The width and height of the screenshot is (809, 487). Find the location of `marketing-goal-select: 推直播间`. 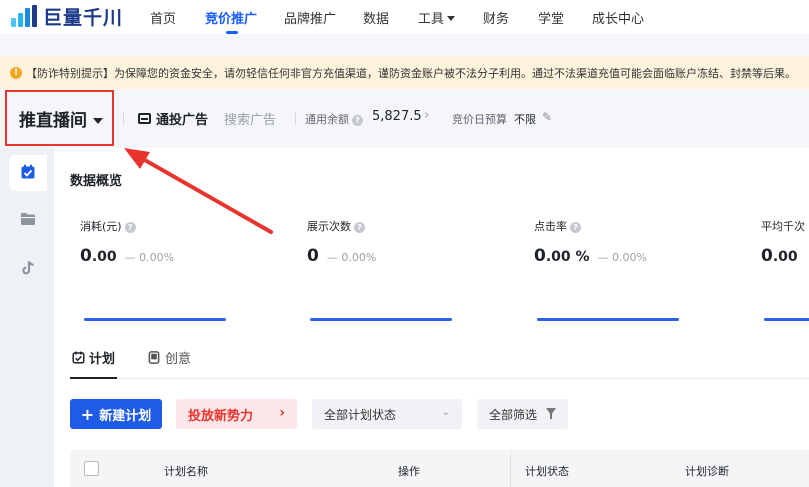

marketing-goal-select: 推直播间 is located at coordinates (61, 118).